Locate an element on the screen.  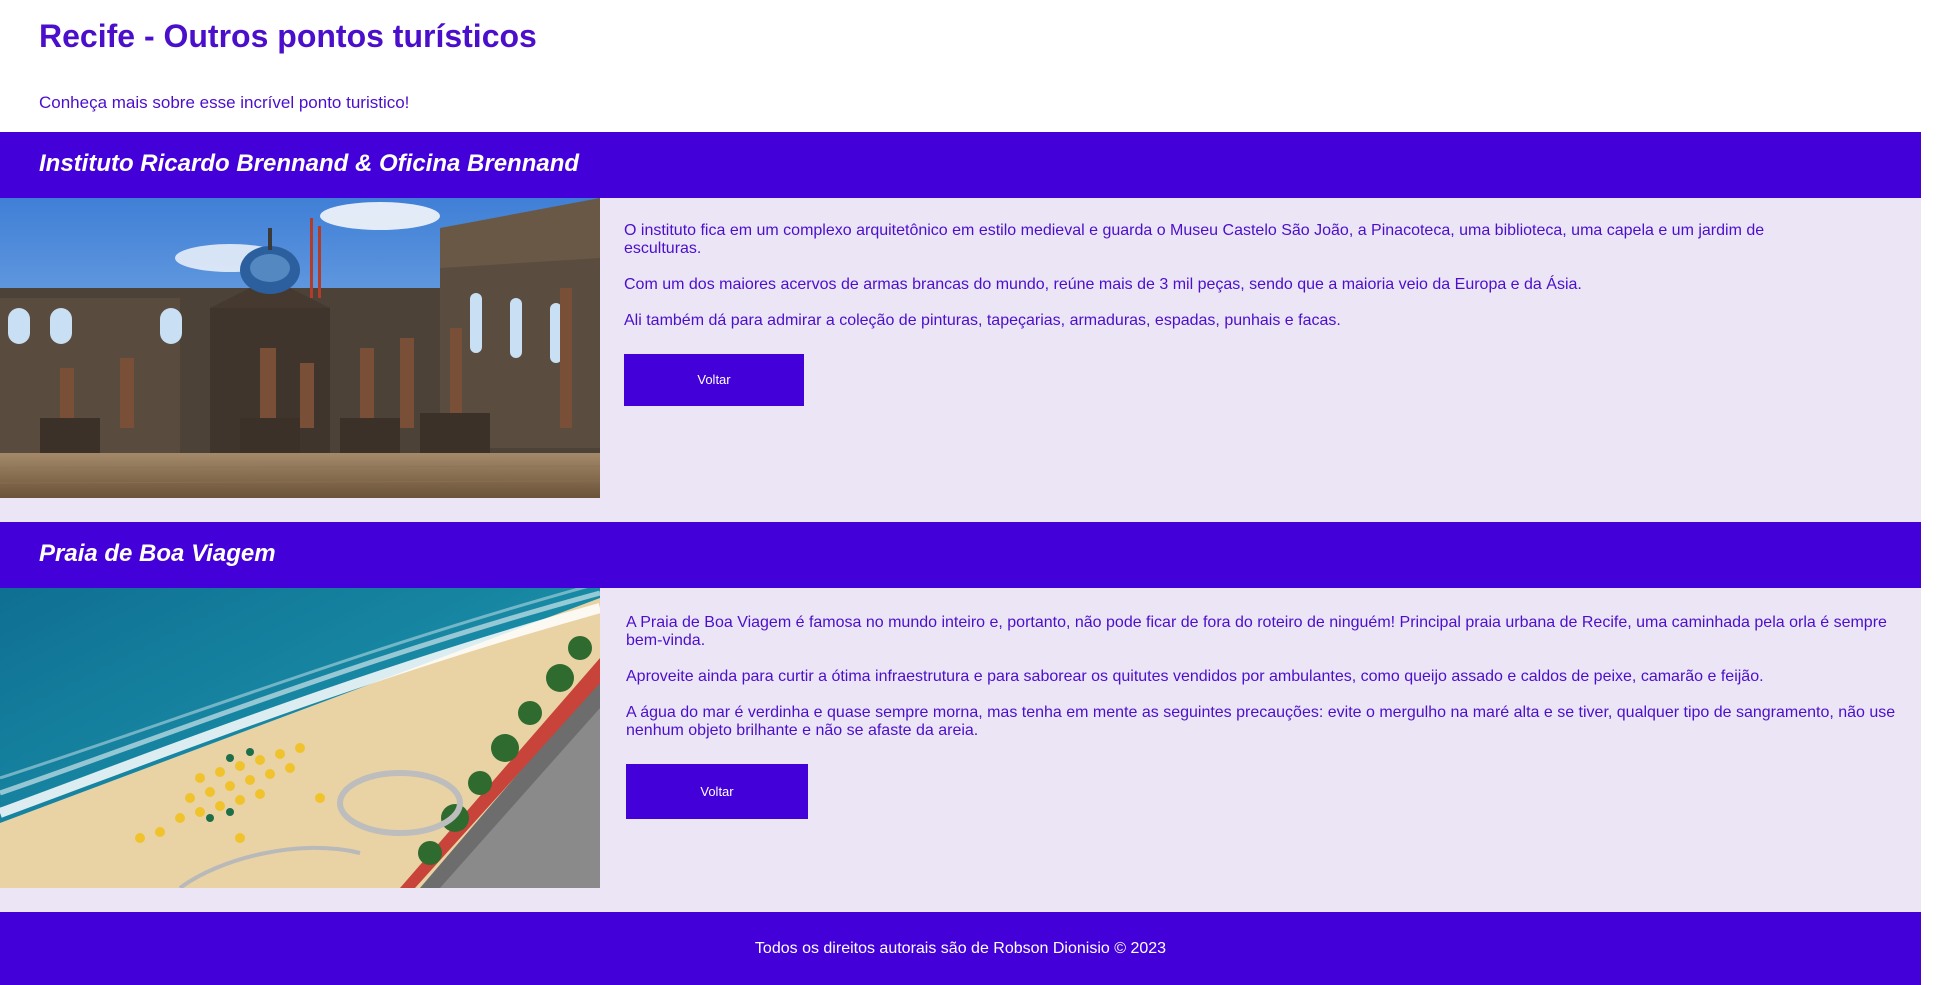
beach-photo is located at coordinates (300, 738).